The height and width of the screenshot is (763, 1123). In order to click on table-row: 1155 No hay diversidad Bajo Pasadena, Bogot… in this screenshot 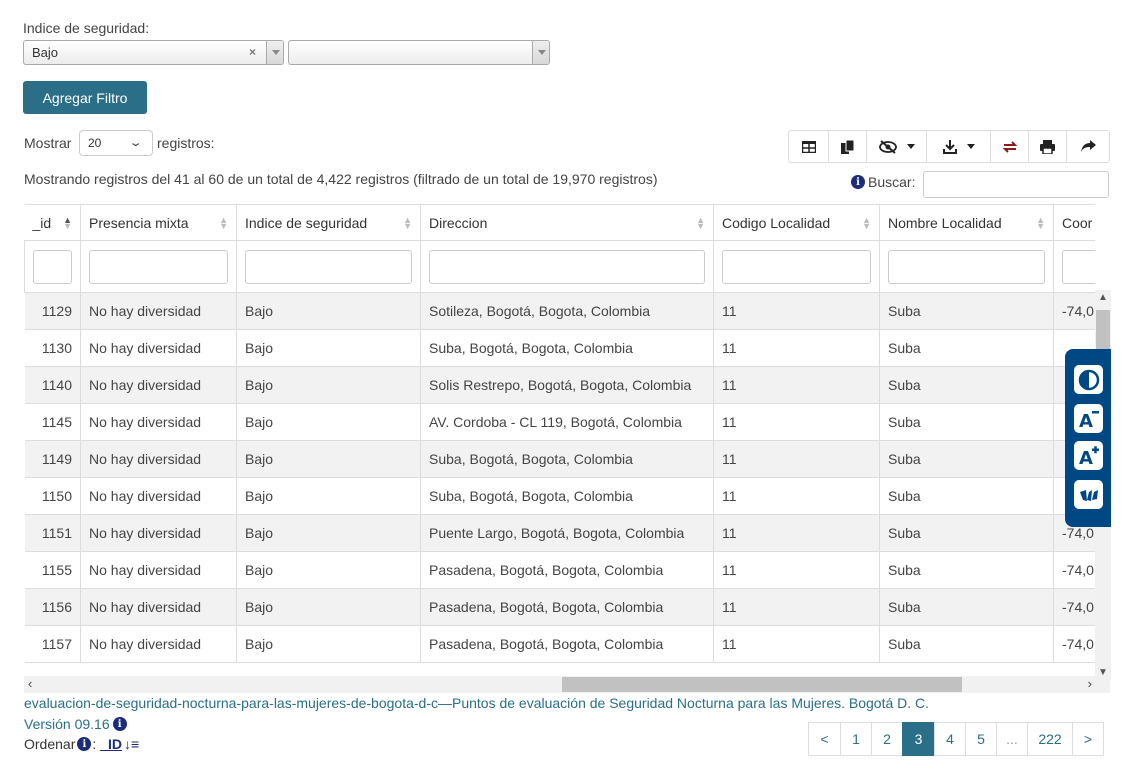, I will do `click(559, 570)`.